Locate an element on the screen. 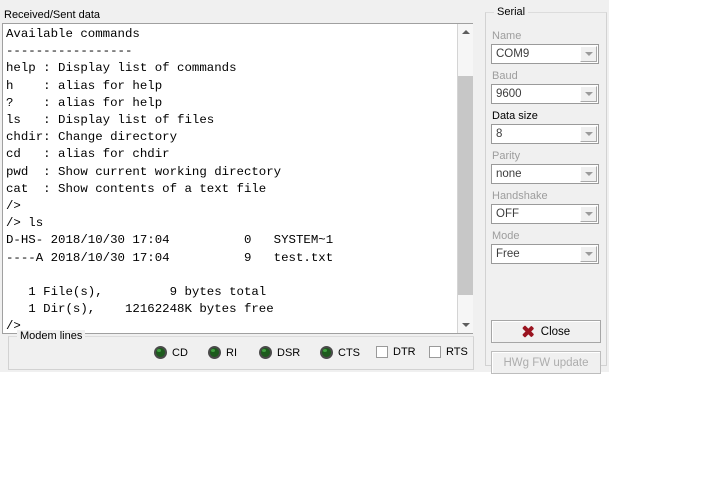  close-button: Close is located at coordinates (546, 331).